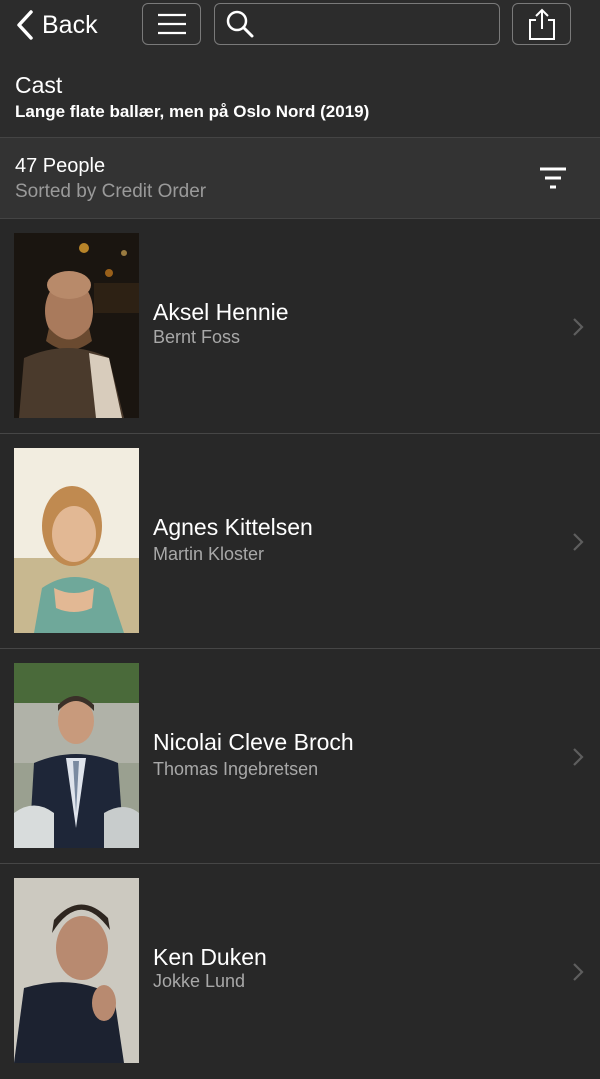 The image size is (600, 1079). I want to click on chevron-left-icon, so click(25, 25).